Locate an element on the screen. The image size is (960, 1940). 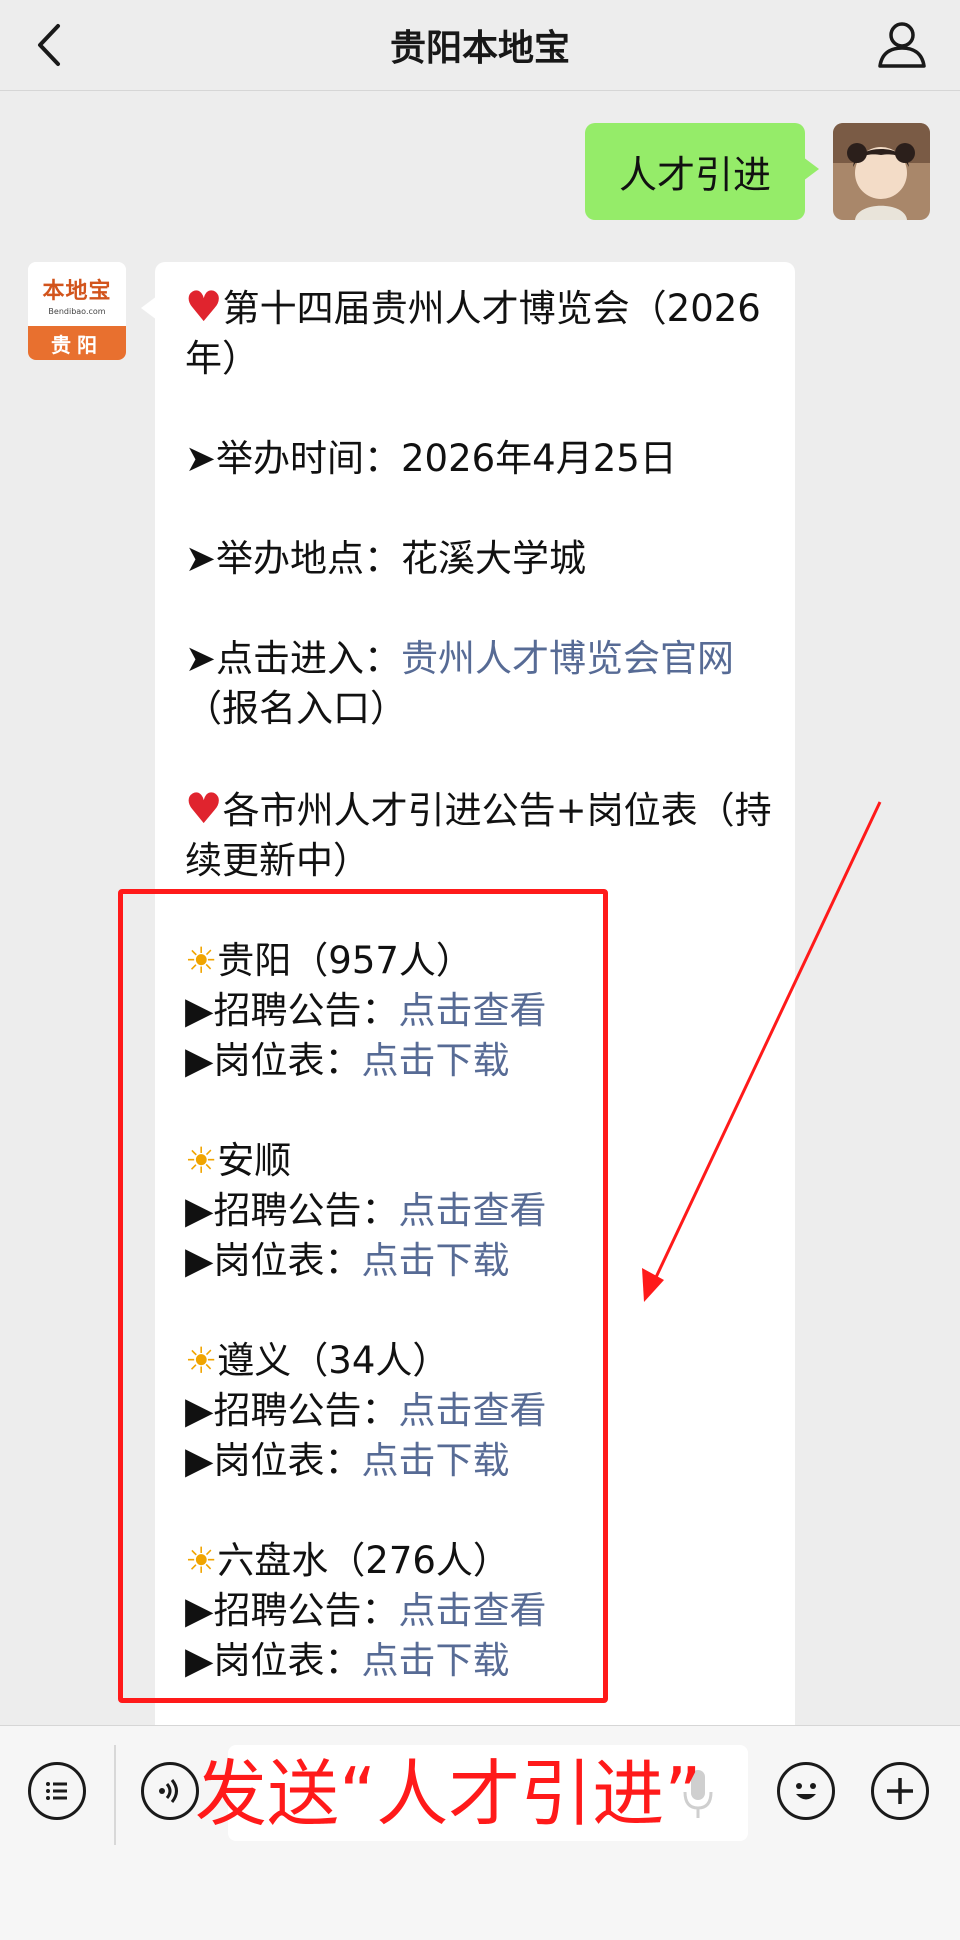
sent-message-bubble: 人才引进 is located at coordinates (702, 171).